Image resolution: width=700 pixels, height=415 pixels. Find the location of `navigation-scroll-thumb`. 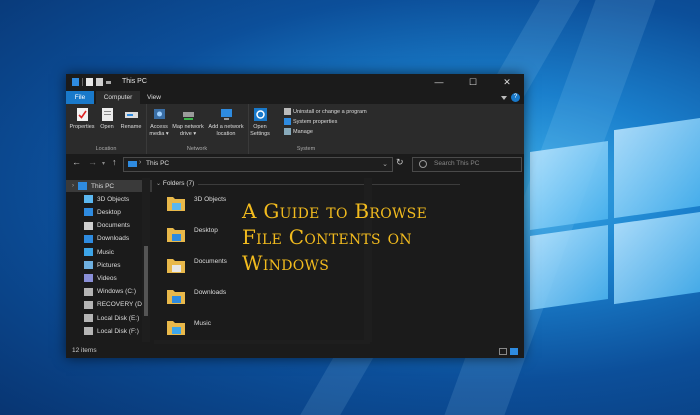

navigation-scroll-thumb is located at coordinates (146, 281).